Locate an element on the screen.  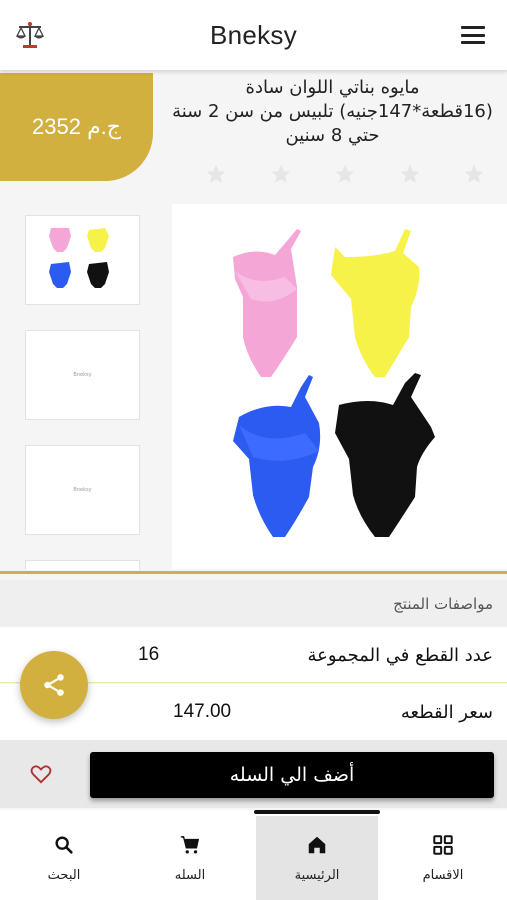
thumbnail-image is located at coordinates (82, 260).